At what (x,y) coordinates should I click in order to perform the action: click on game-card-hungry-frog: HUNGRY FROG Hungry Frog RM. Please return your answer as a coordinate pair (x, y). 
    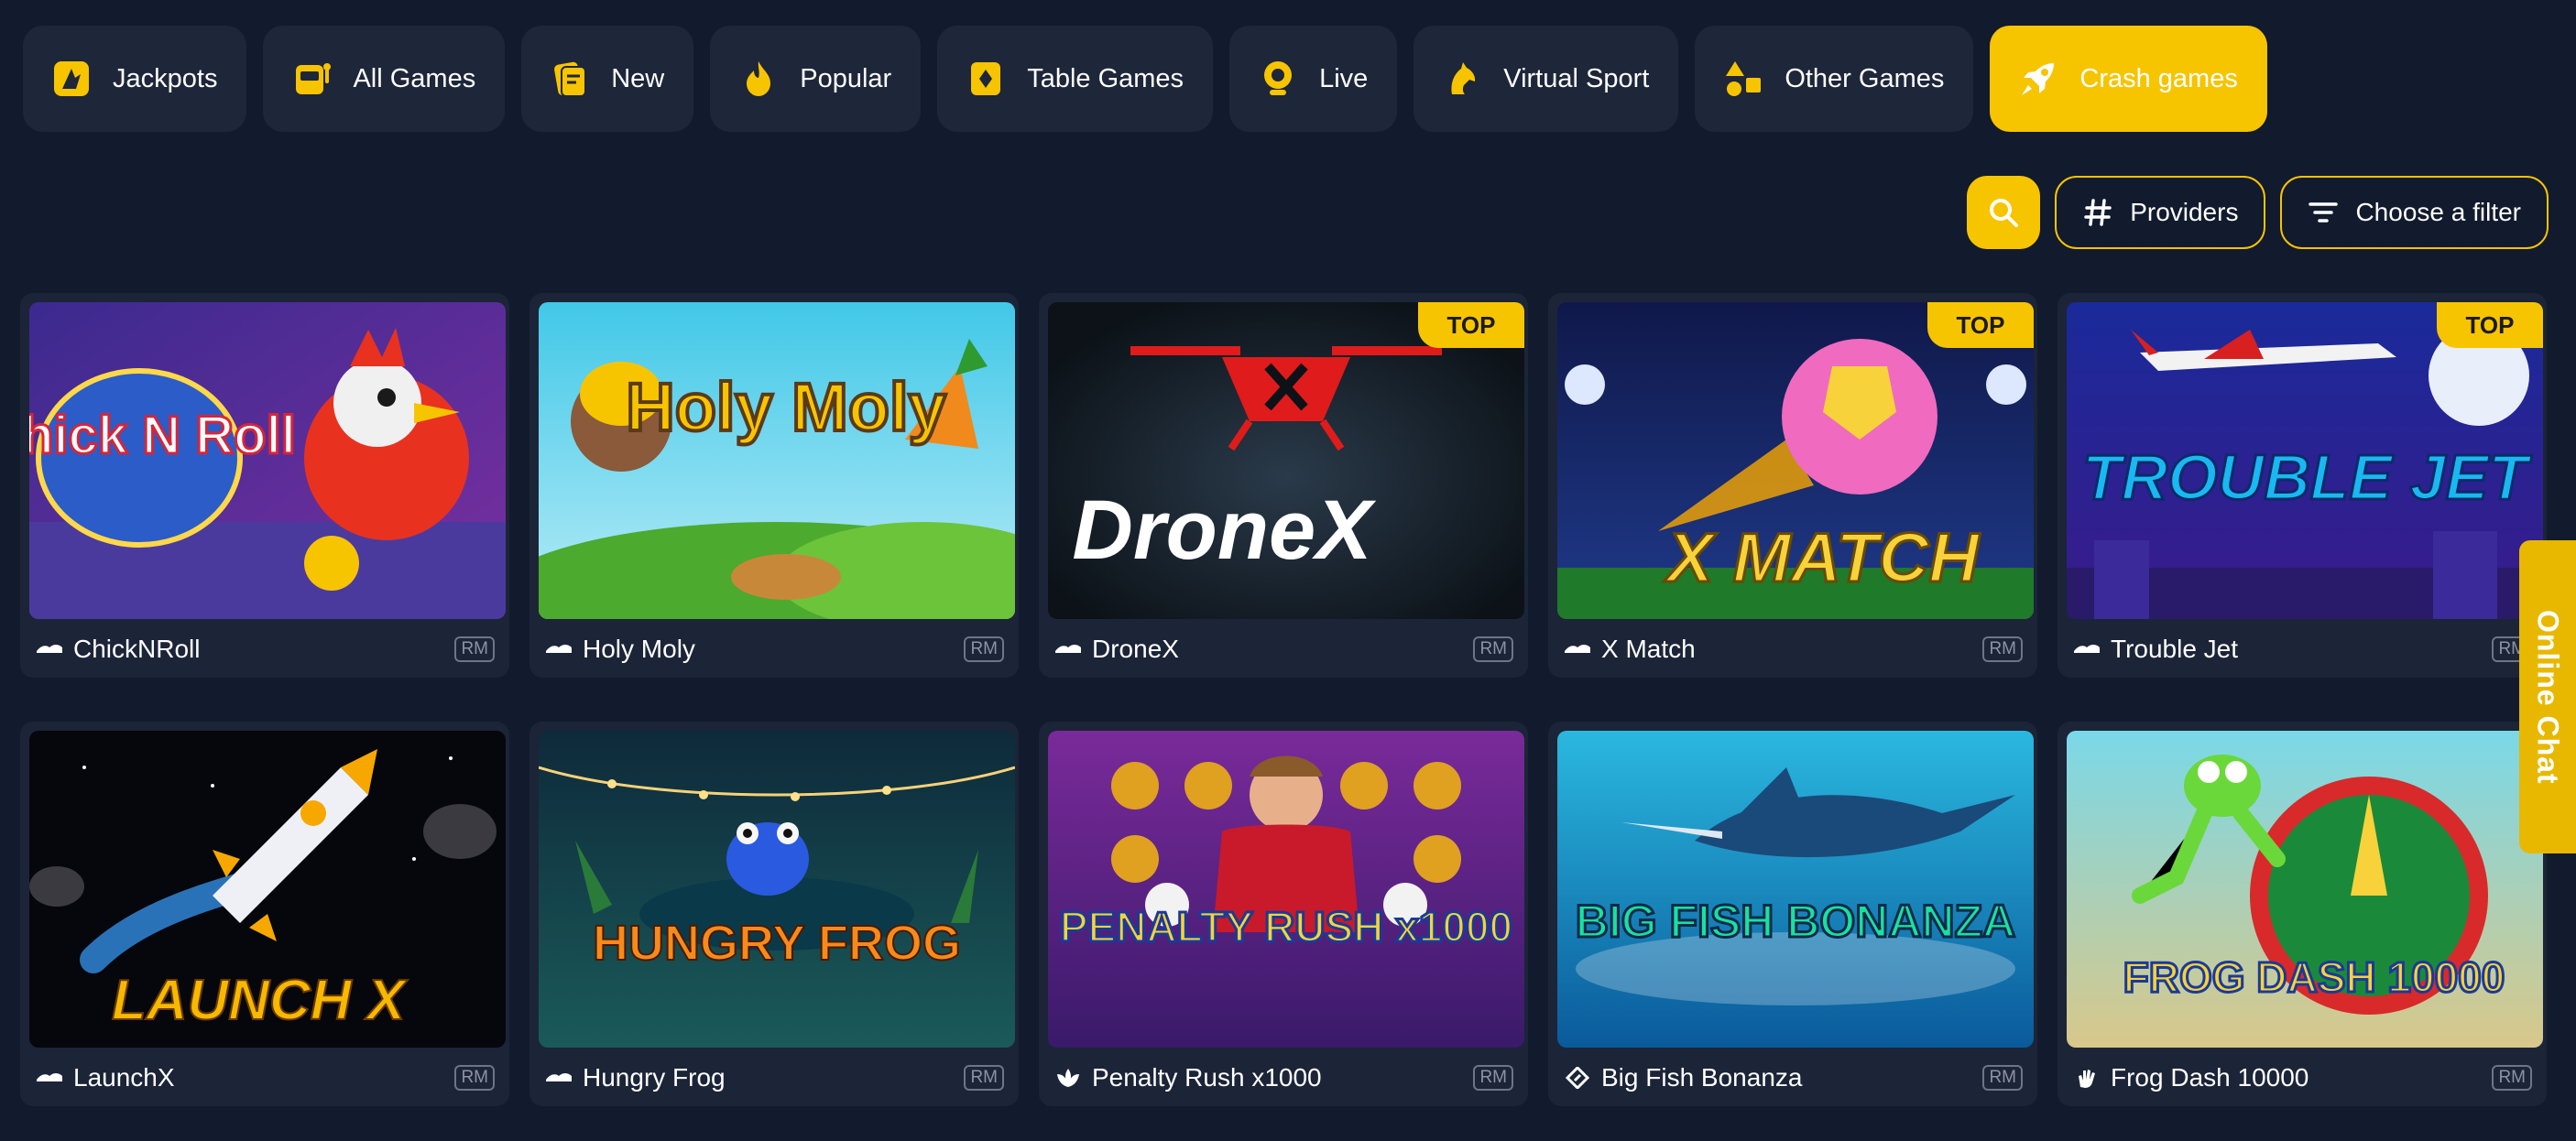
    Looking at the image, I should click on (774, 914).